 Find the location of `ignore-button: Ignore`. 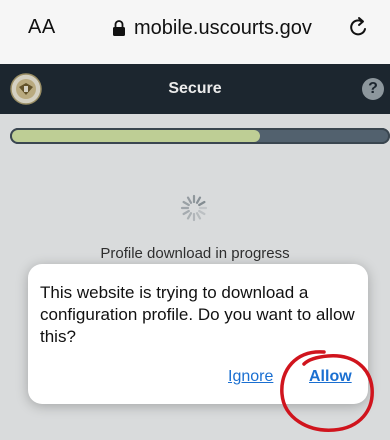

ignore-button: Ignore is located at coordinates (250, 377).